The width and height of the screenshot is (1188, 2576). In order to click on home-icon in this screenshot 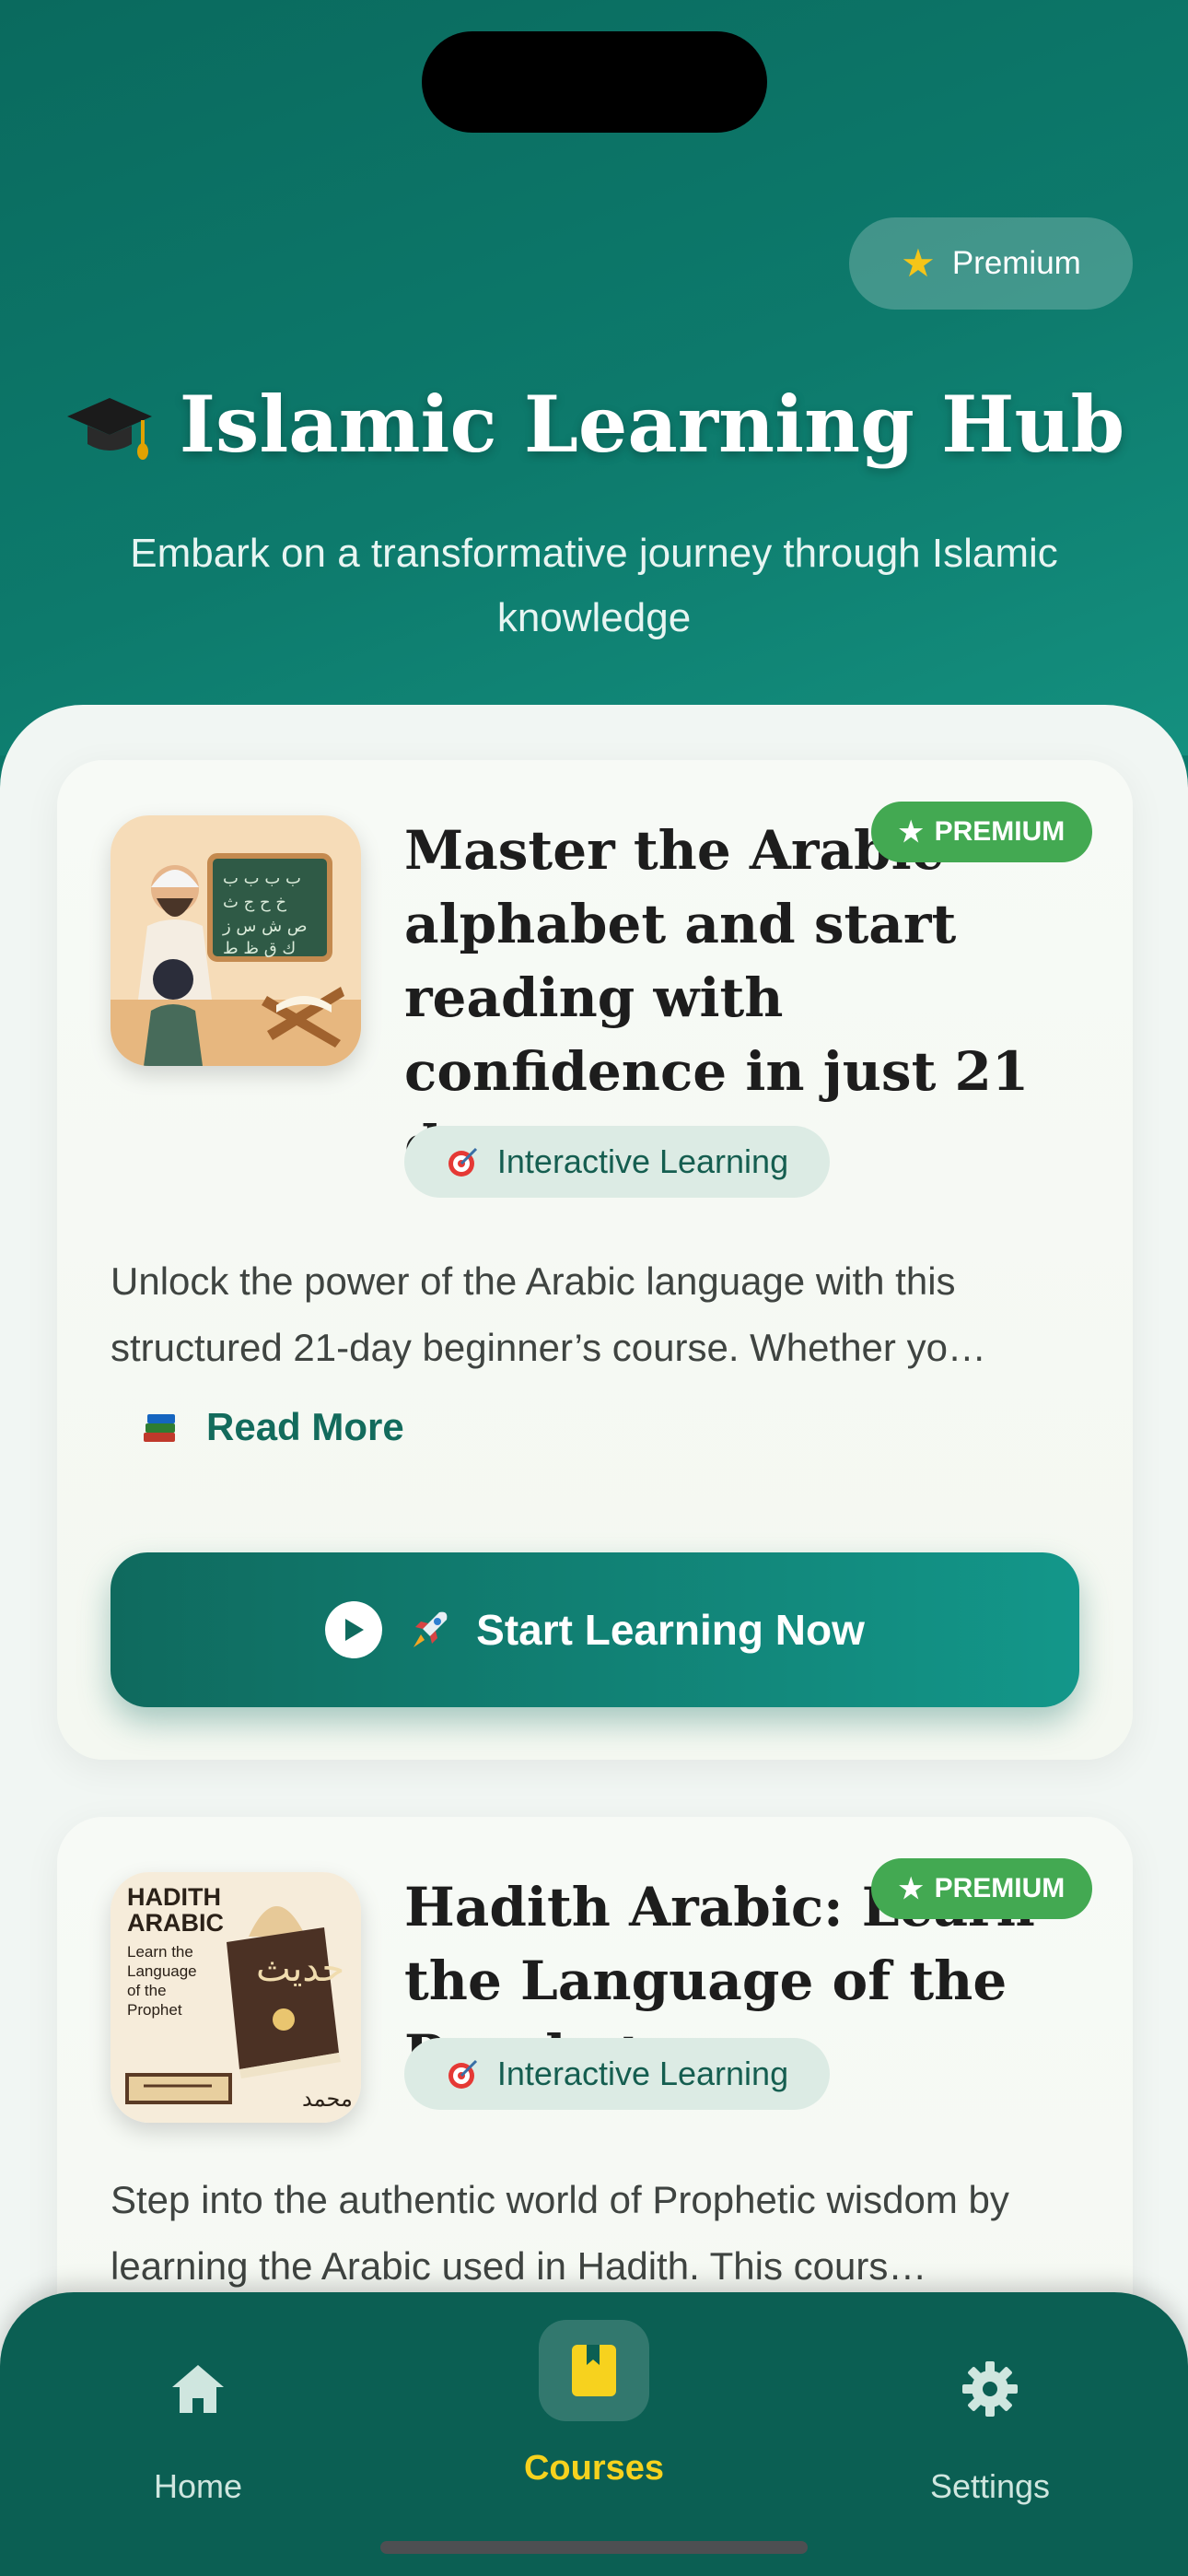, I will do `click(198, 2389)`.